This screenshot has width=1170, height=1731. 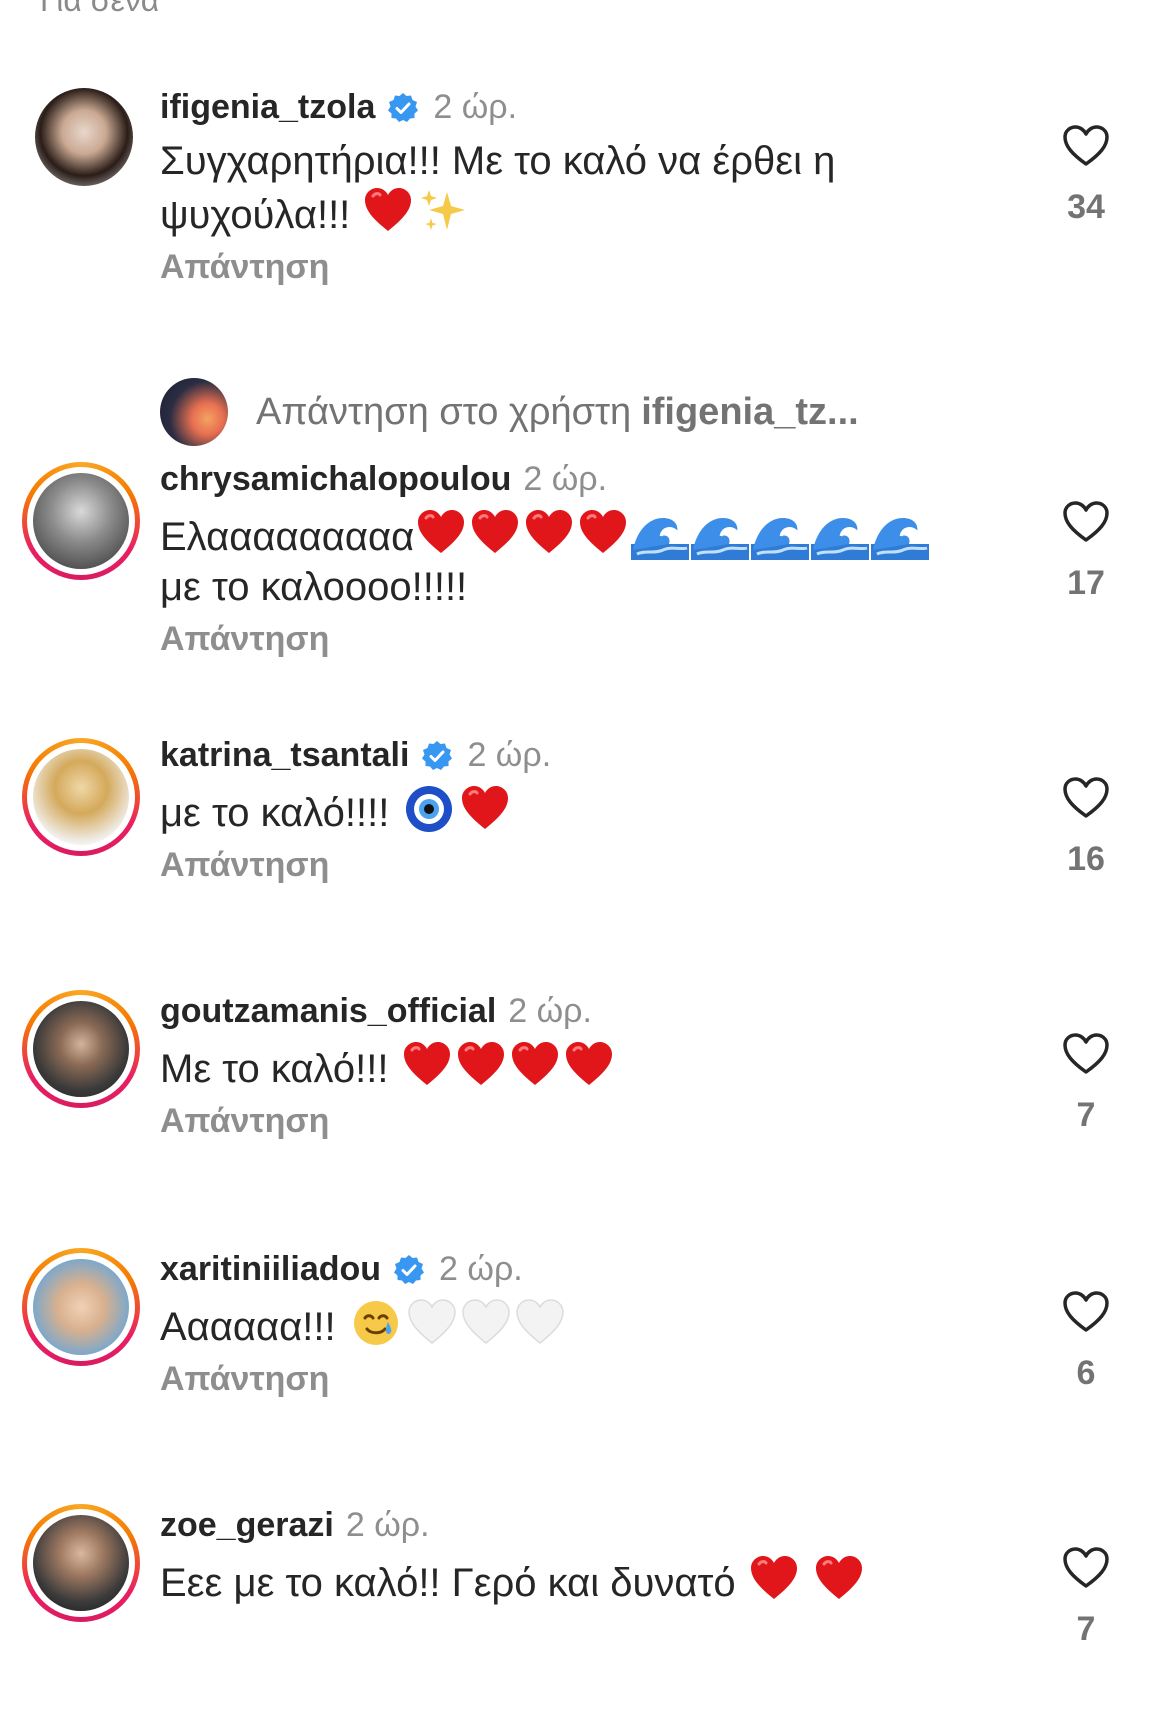 I want to click on view-replies-prefix: Απάντηση στο χρήστη, so click(x=444, y=411).